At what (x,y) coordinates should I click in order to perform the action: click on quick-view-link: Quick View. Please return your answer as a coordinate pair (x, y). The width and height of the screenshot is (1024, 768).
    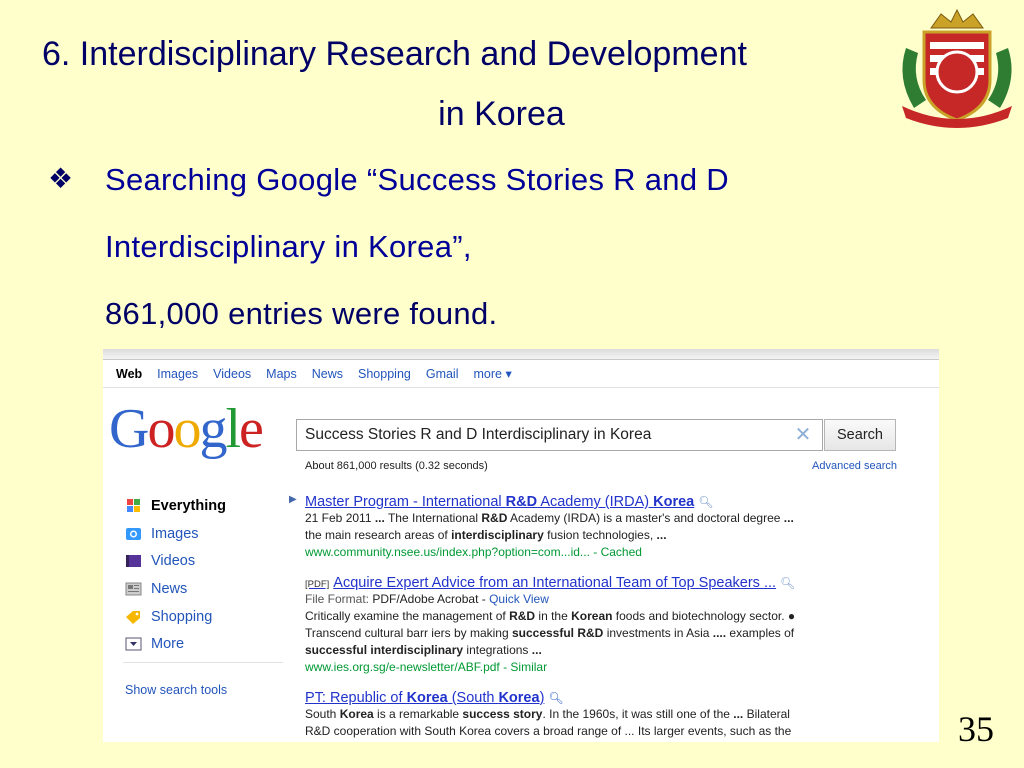
    Looking at the image, I should click on (519, 599).